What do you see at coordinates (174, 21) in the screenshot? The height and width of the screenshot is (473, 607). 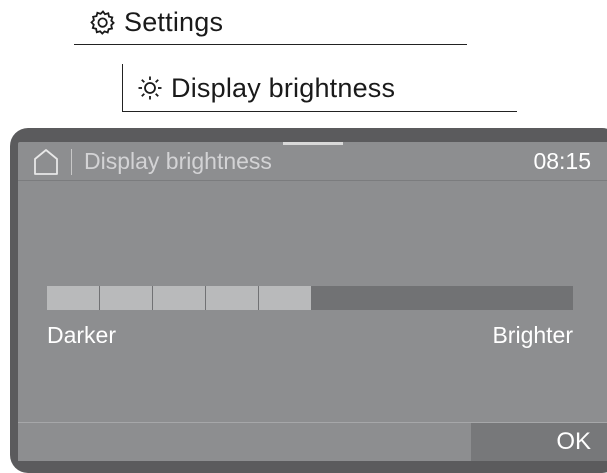 I see `breadcrumb-settings-label: Settings` at bounding box center [174, 21].